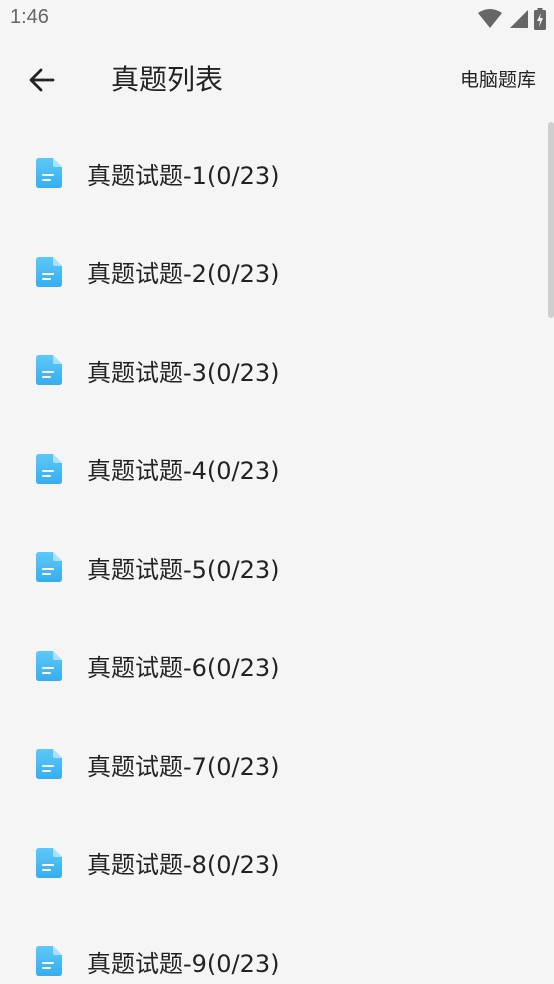 The image size is (554, 984). I want to click on app-bar: 真题列表 电脑题库, so click(277, 80).